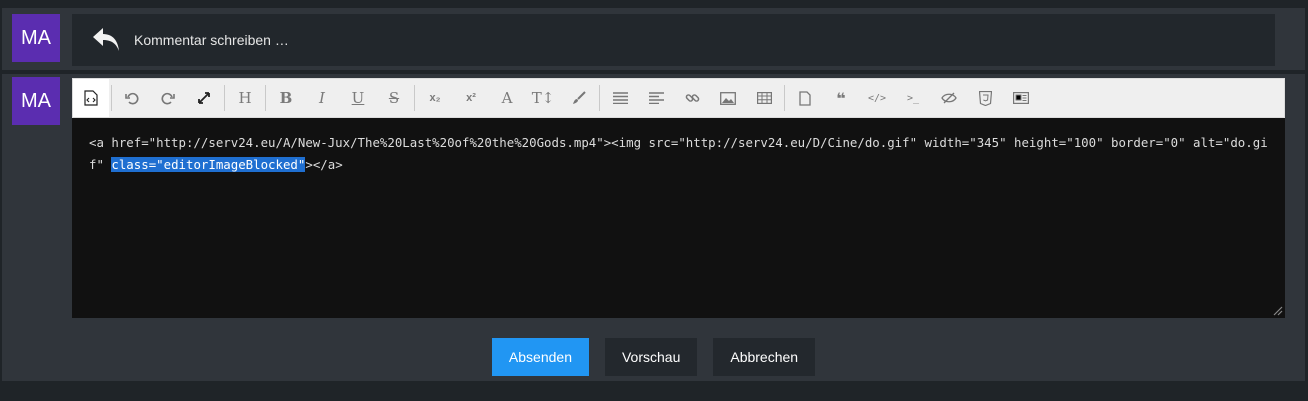  I want to click on link-icon, so click(692, 98).